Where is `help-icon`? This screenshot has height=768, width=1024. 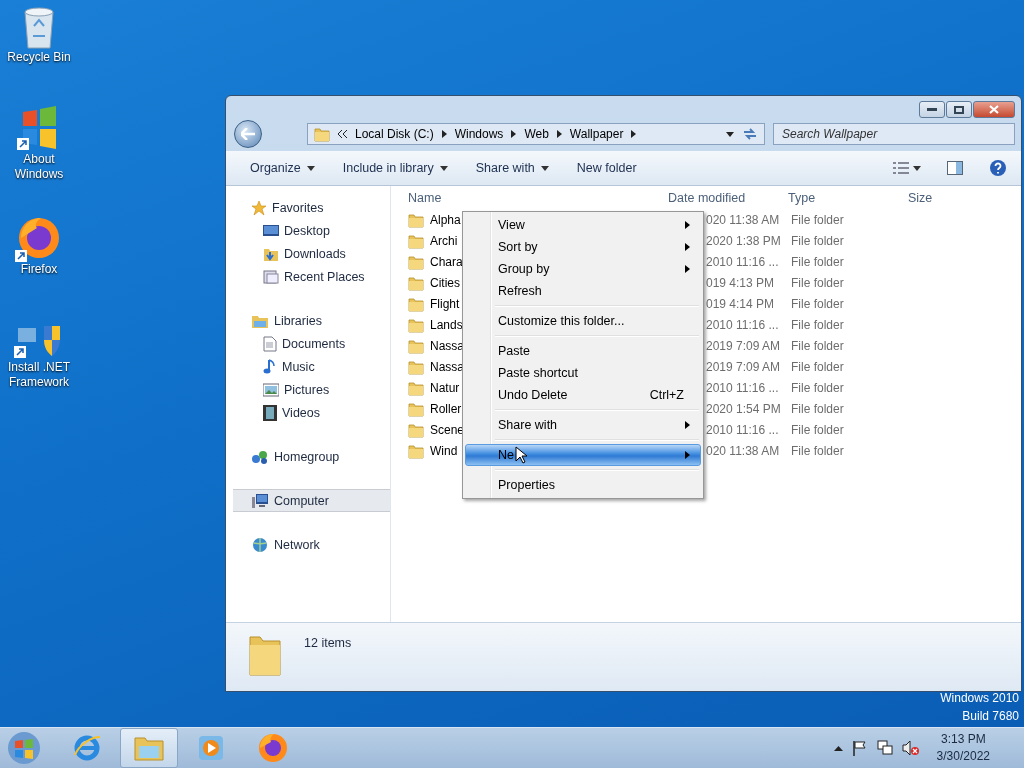 help-icon is located at coordinates (998, 168).